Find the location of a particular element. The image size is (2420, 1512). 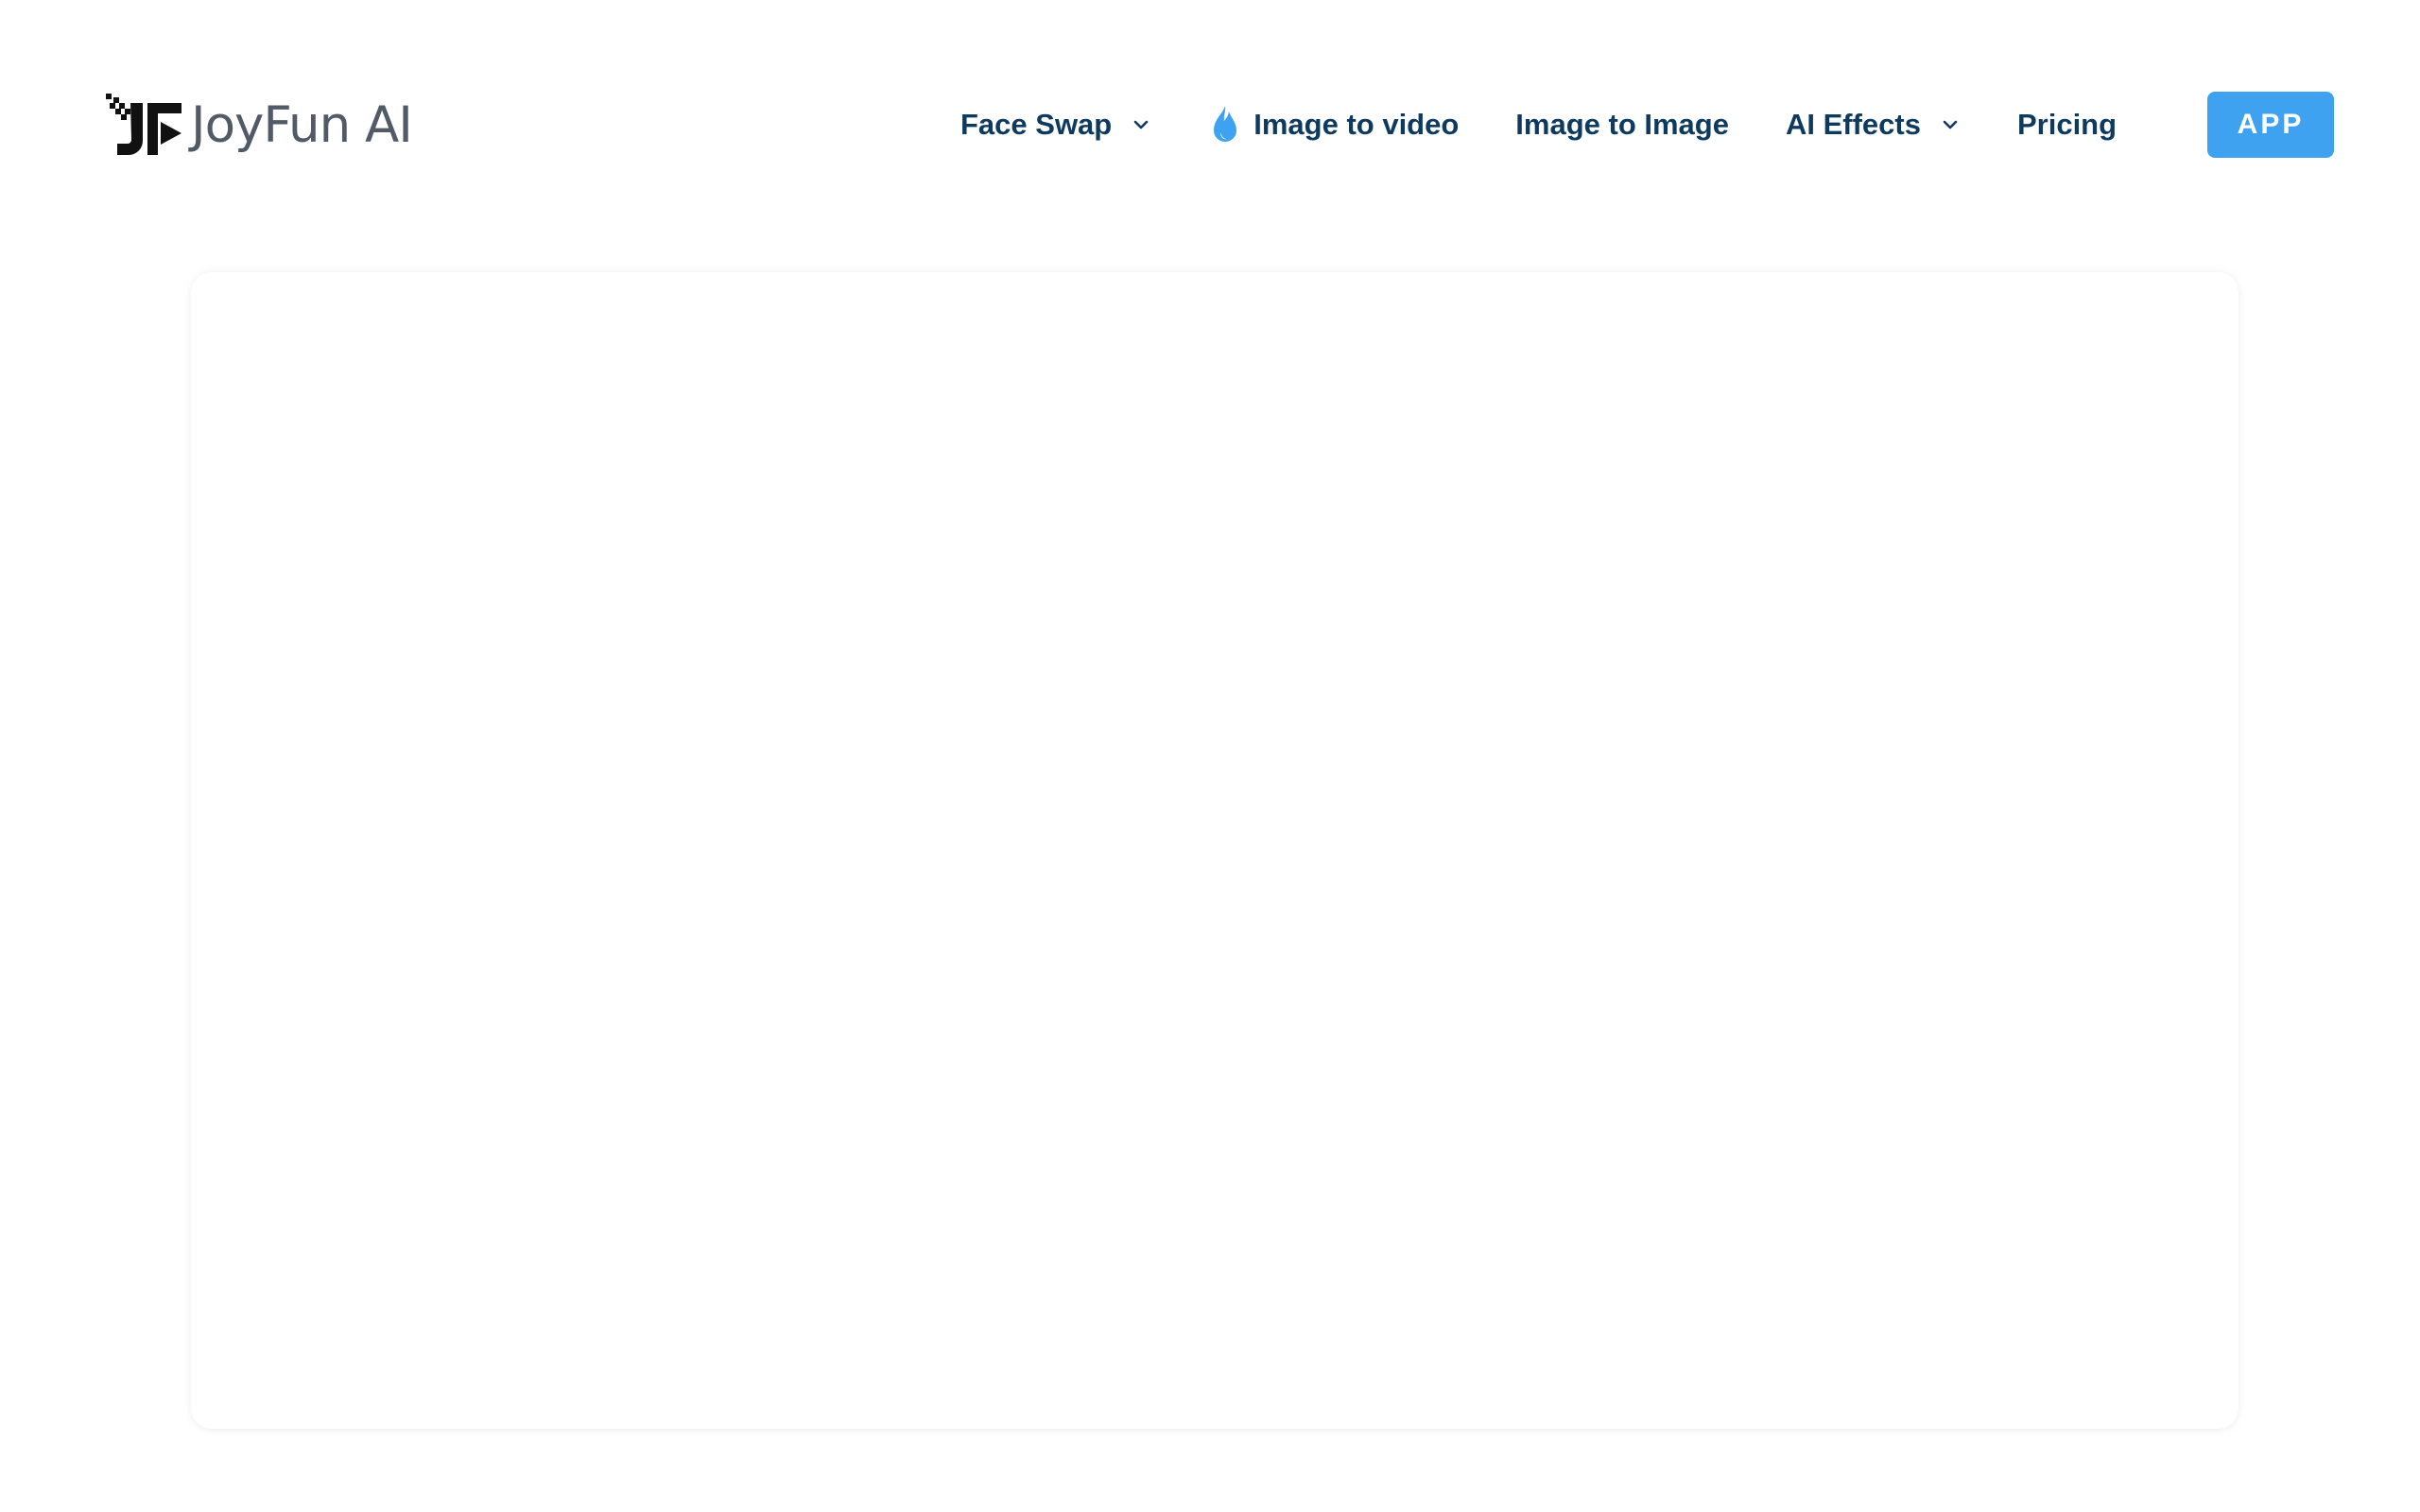

nav-image-to-video-label: Image to video is located at coordinates (1356, 124).